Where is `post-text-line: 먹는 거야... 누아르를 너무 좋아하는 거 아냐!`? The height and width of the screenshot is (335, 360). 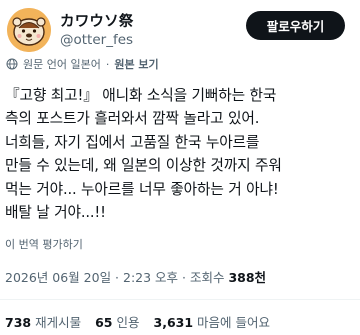
post-text-line: 먹는 거야... 누아르를 너무 좋아하는 거 아냐! is located at coordinates (142, 189).